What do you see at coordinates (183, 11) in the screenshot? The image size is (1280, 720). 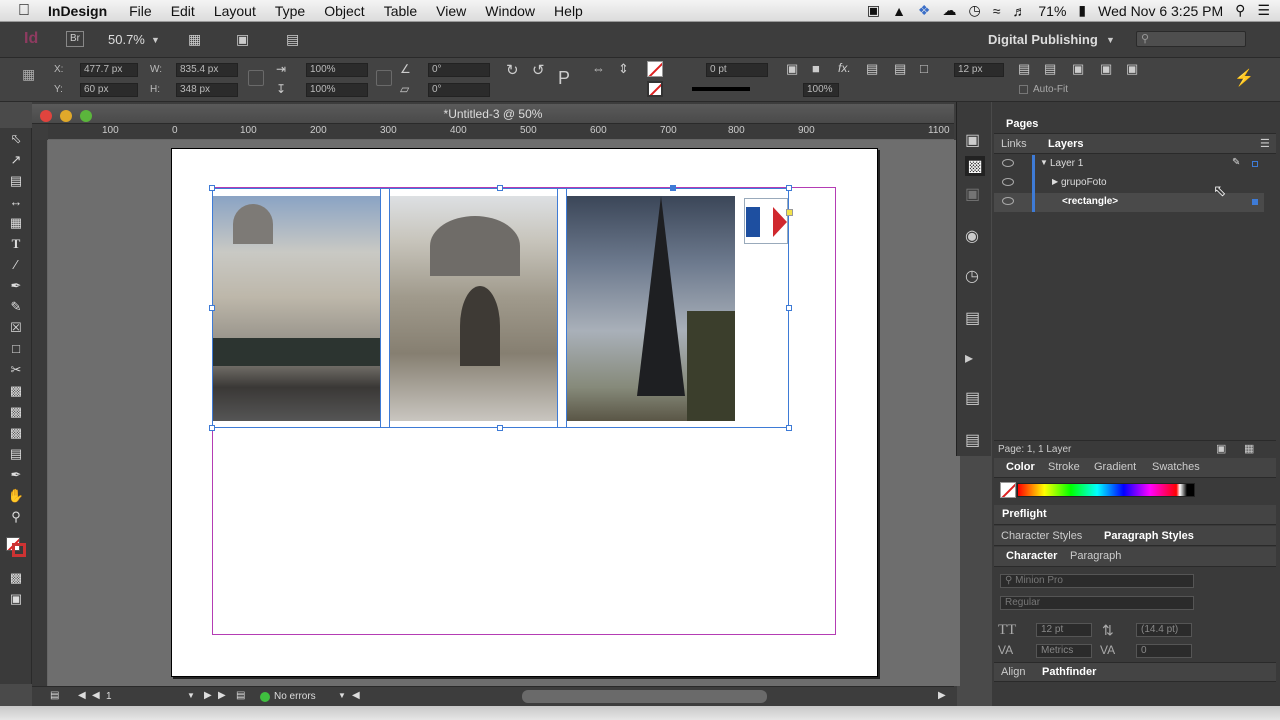 I see `menu-edit: Edit` at bounding box center [183, 11].